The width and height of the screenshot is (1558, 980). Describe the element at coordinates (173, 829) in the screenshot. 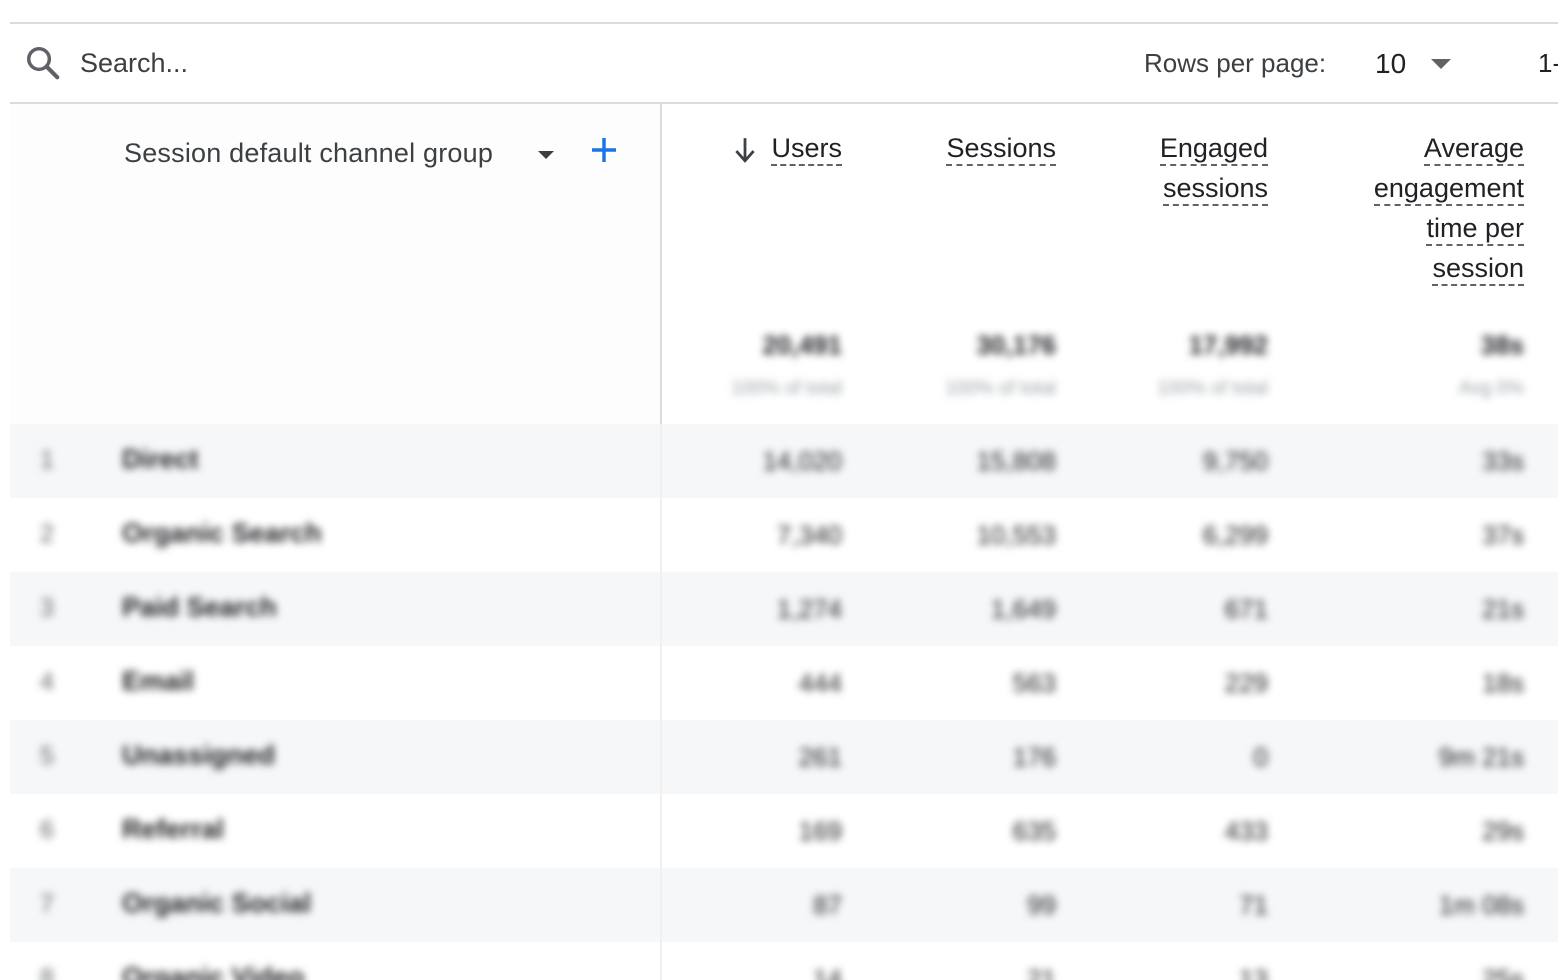

I see `row-channel-name: Referral` at that location.